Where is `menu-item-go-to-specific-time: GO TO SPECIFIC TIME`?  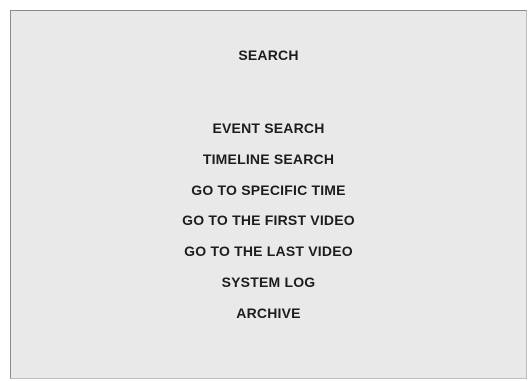
menu-item-go-to-specific-time: GO TO SPECIFIC TIME is located at coordinates (268, 194).